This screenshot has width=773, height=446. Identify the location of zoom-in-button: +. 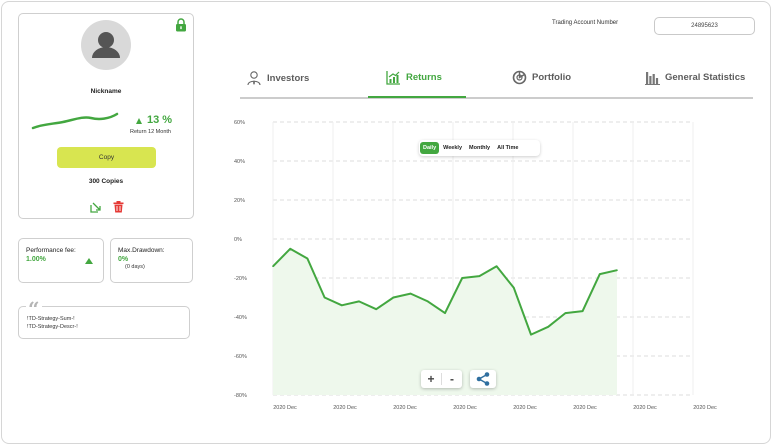
(431, 379).